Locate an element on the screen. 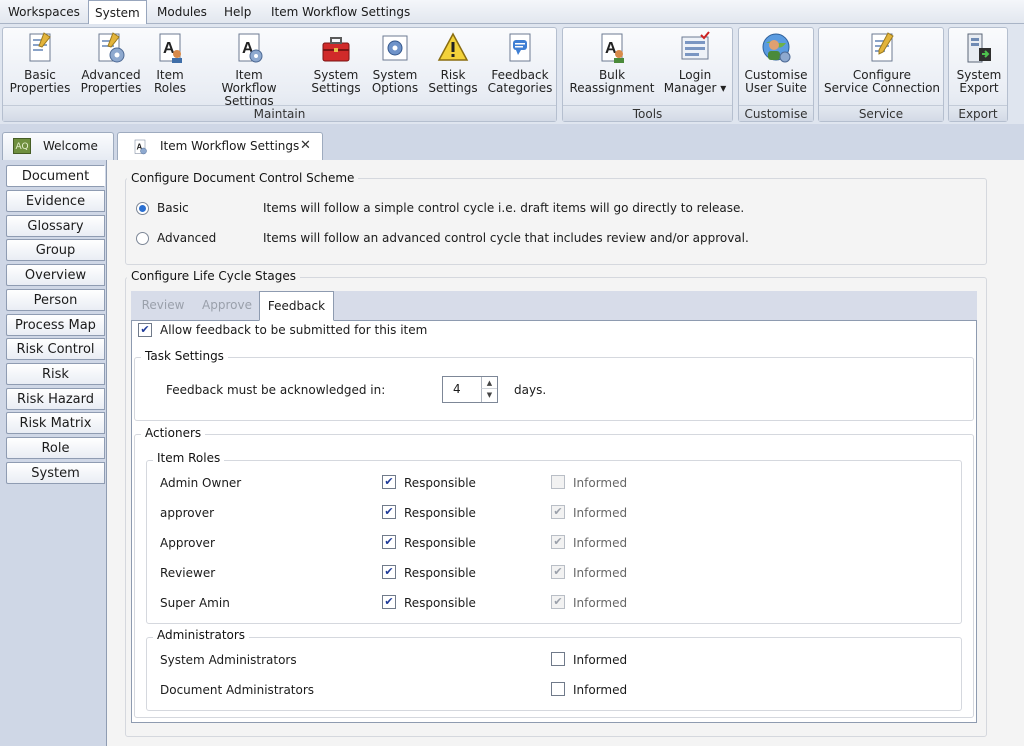 This screenshot has width=1024, height=746. advanced-radio is located at coordinates (142, 238).